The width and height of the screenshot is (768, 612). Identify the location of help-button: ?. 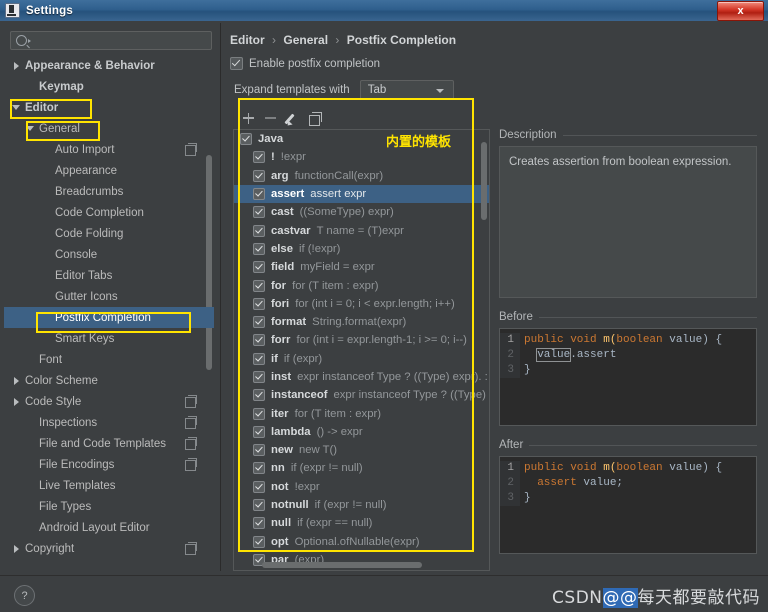
(24, 595).